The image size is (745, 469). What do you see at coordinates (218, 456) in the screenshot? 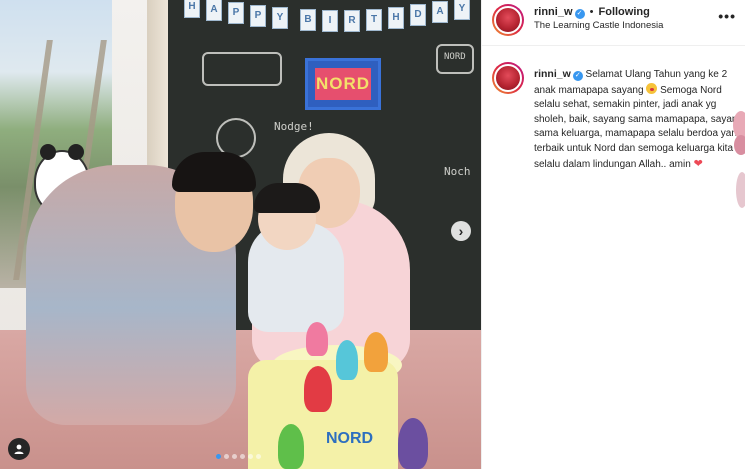
I see `carousel-dot-active` at bounding box center [218, 456].